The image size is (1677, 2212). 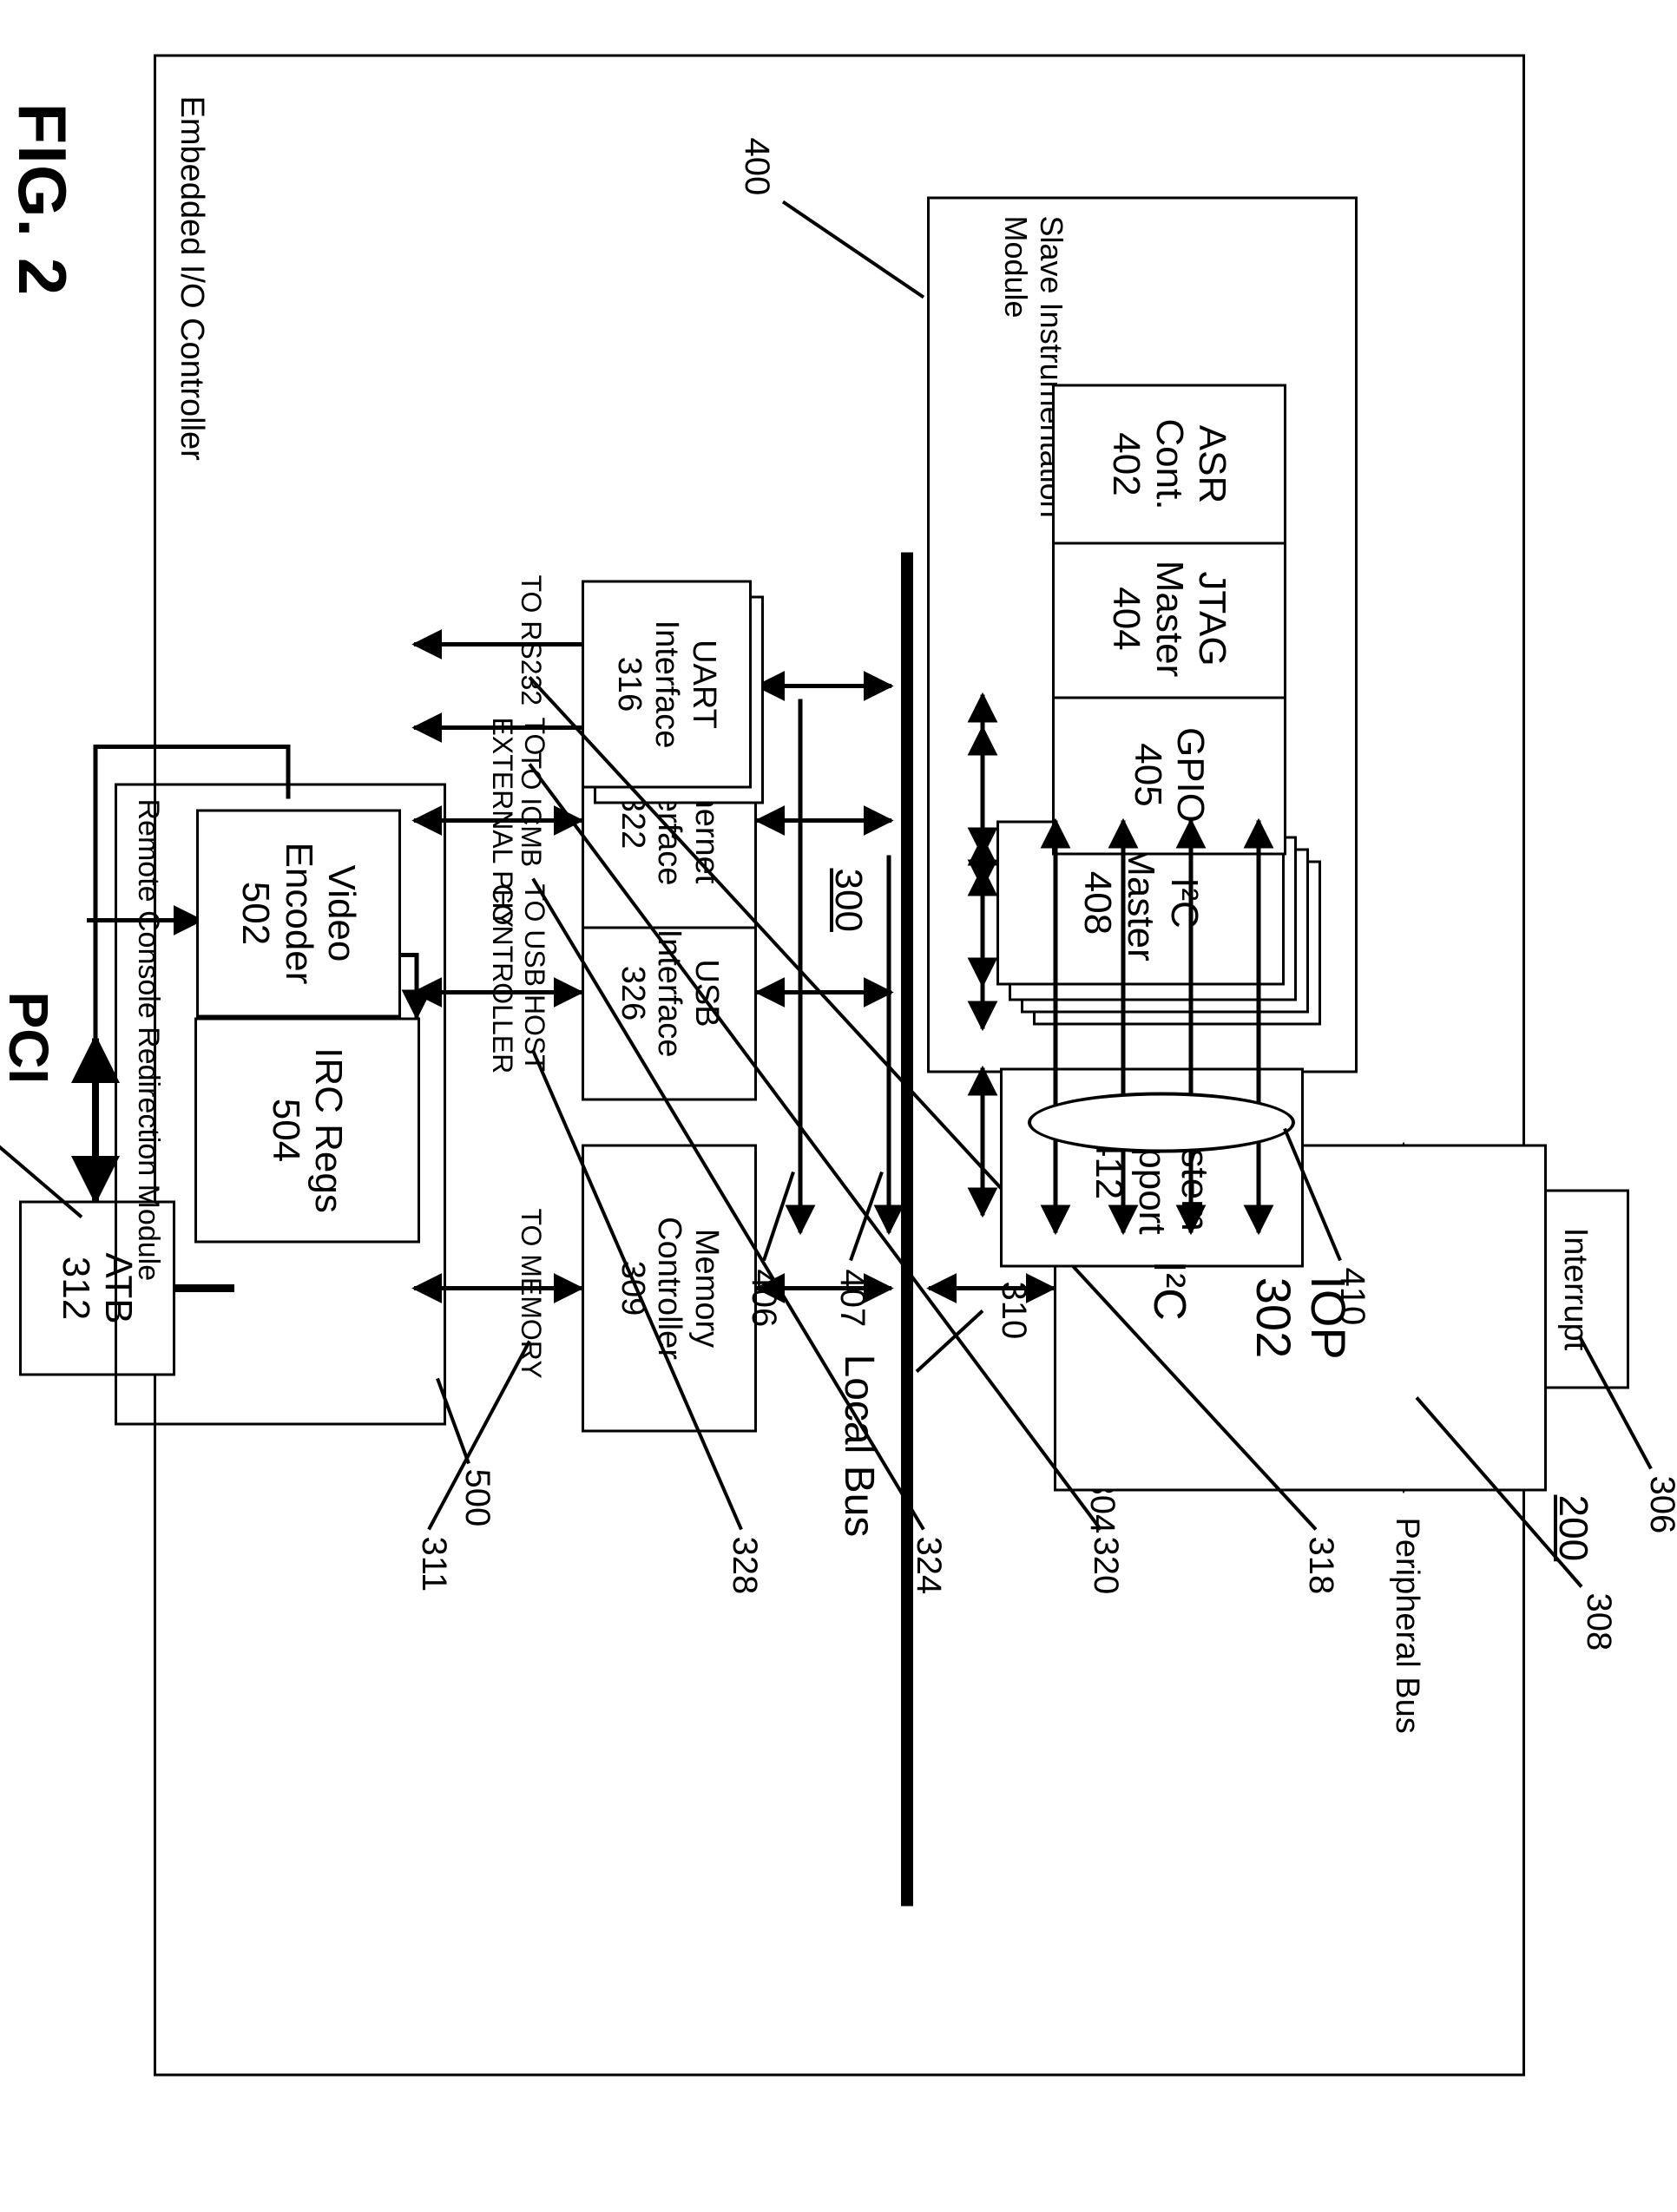 I want to click on block-irc-regs: IRC Regs 504, so click(x=307, y=1130).